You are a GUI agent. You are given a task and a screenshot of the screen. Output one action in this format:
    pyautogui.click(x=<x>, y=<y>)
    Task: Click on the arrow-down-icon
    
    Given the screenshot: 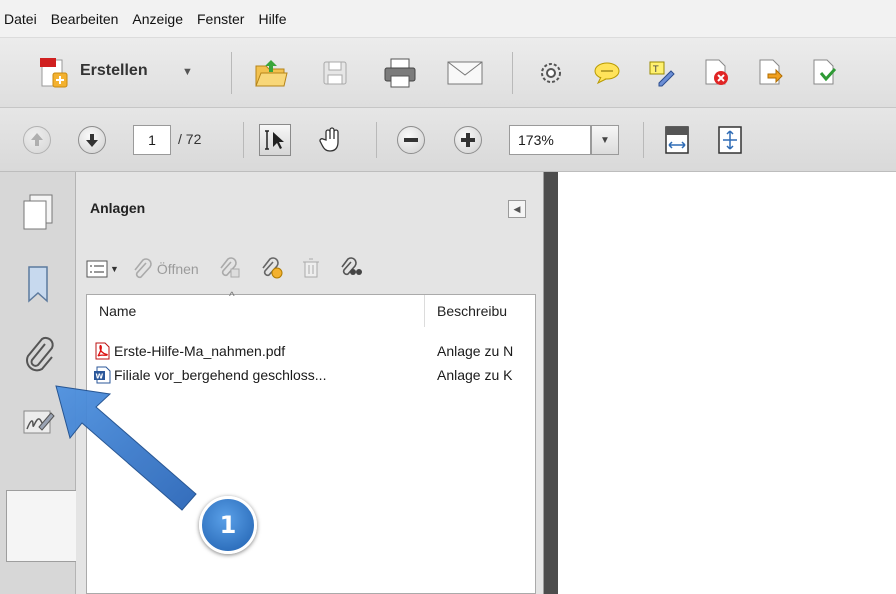 What is the action you would take?
    pyautogui.click(x=92, y=140)
    